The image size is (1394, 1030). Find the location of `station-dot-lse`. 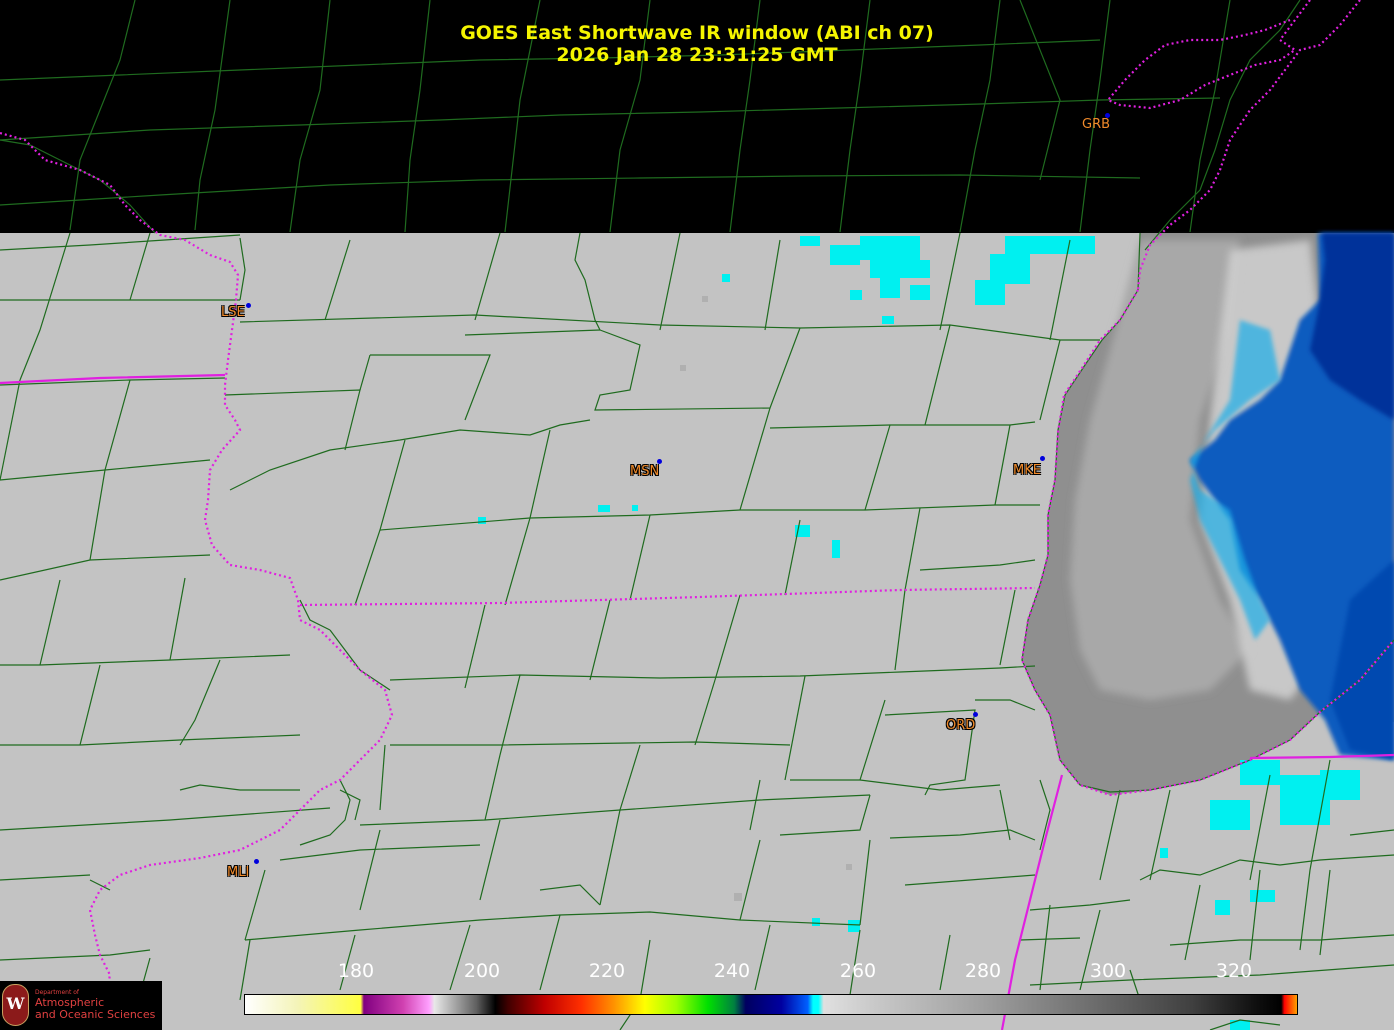

station-dot-lse is located at coordinates (248, 305).